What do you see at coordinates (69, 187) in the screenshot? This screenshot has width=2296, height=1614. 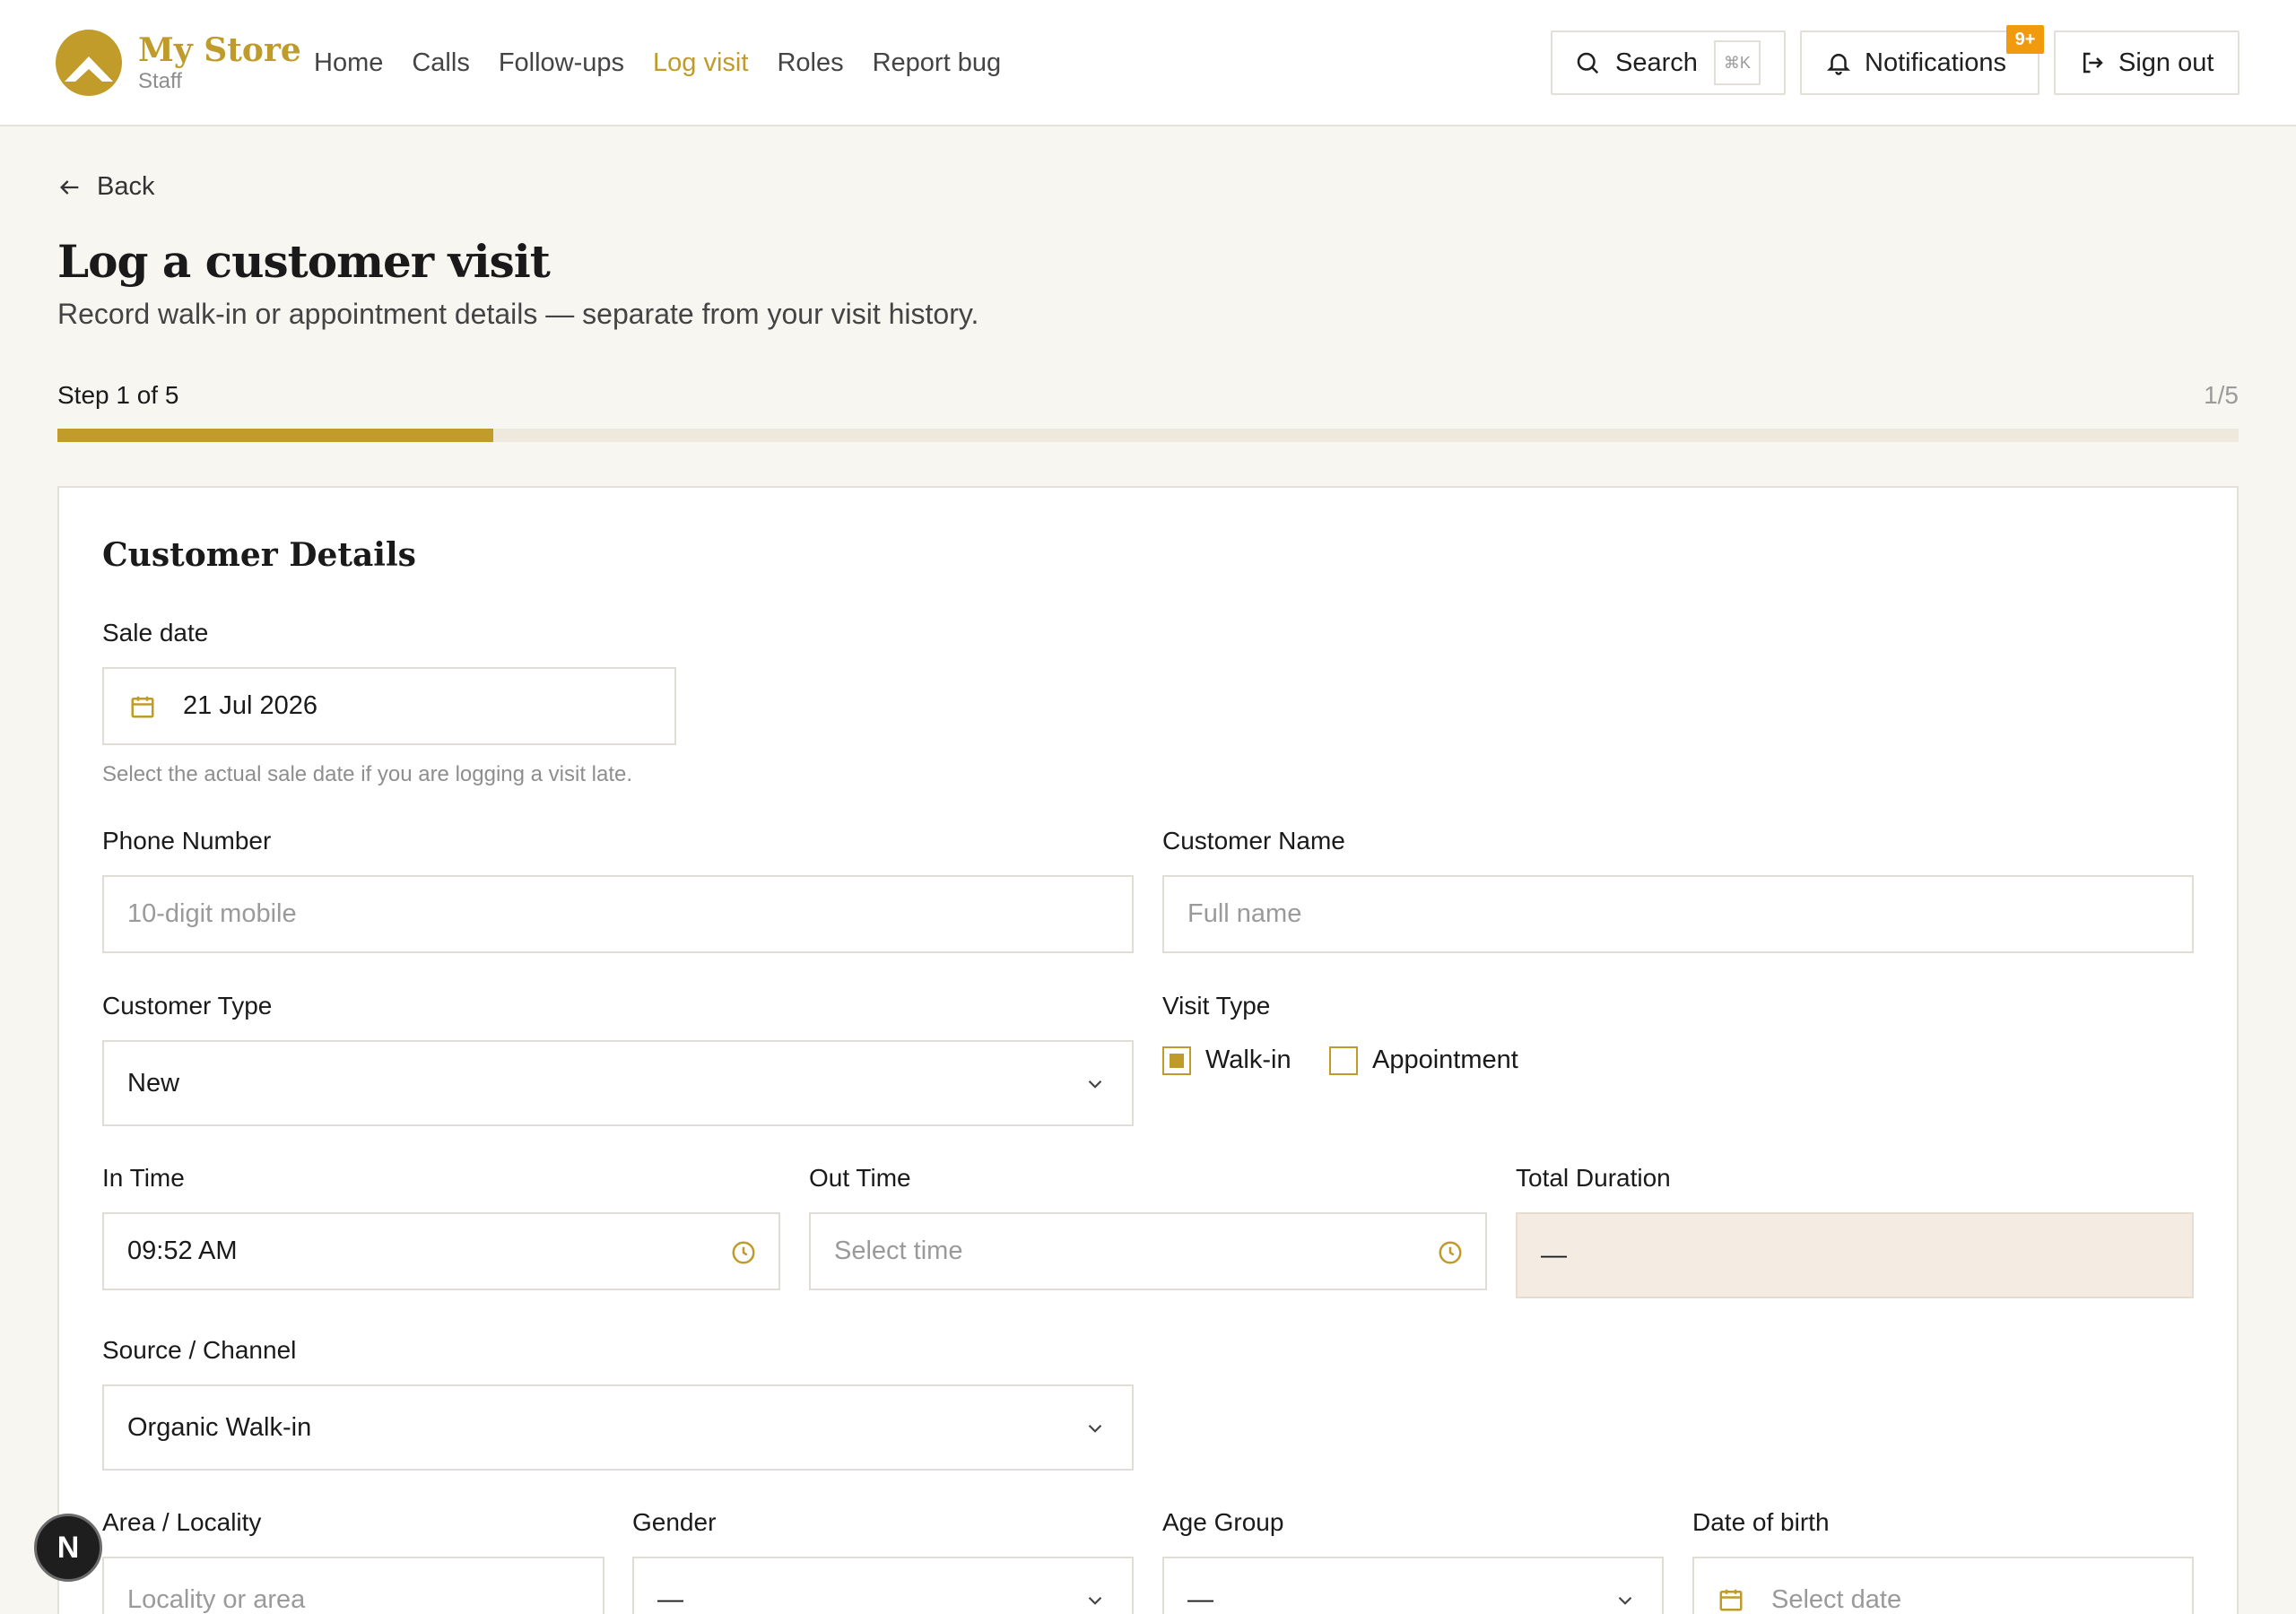 I see `arrow-left-icon` at bounding box center [69, 187].